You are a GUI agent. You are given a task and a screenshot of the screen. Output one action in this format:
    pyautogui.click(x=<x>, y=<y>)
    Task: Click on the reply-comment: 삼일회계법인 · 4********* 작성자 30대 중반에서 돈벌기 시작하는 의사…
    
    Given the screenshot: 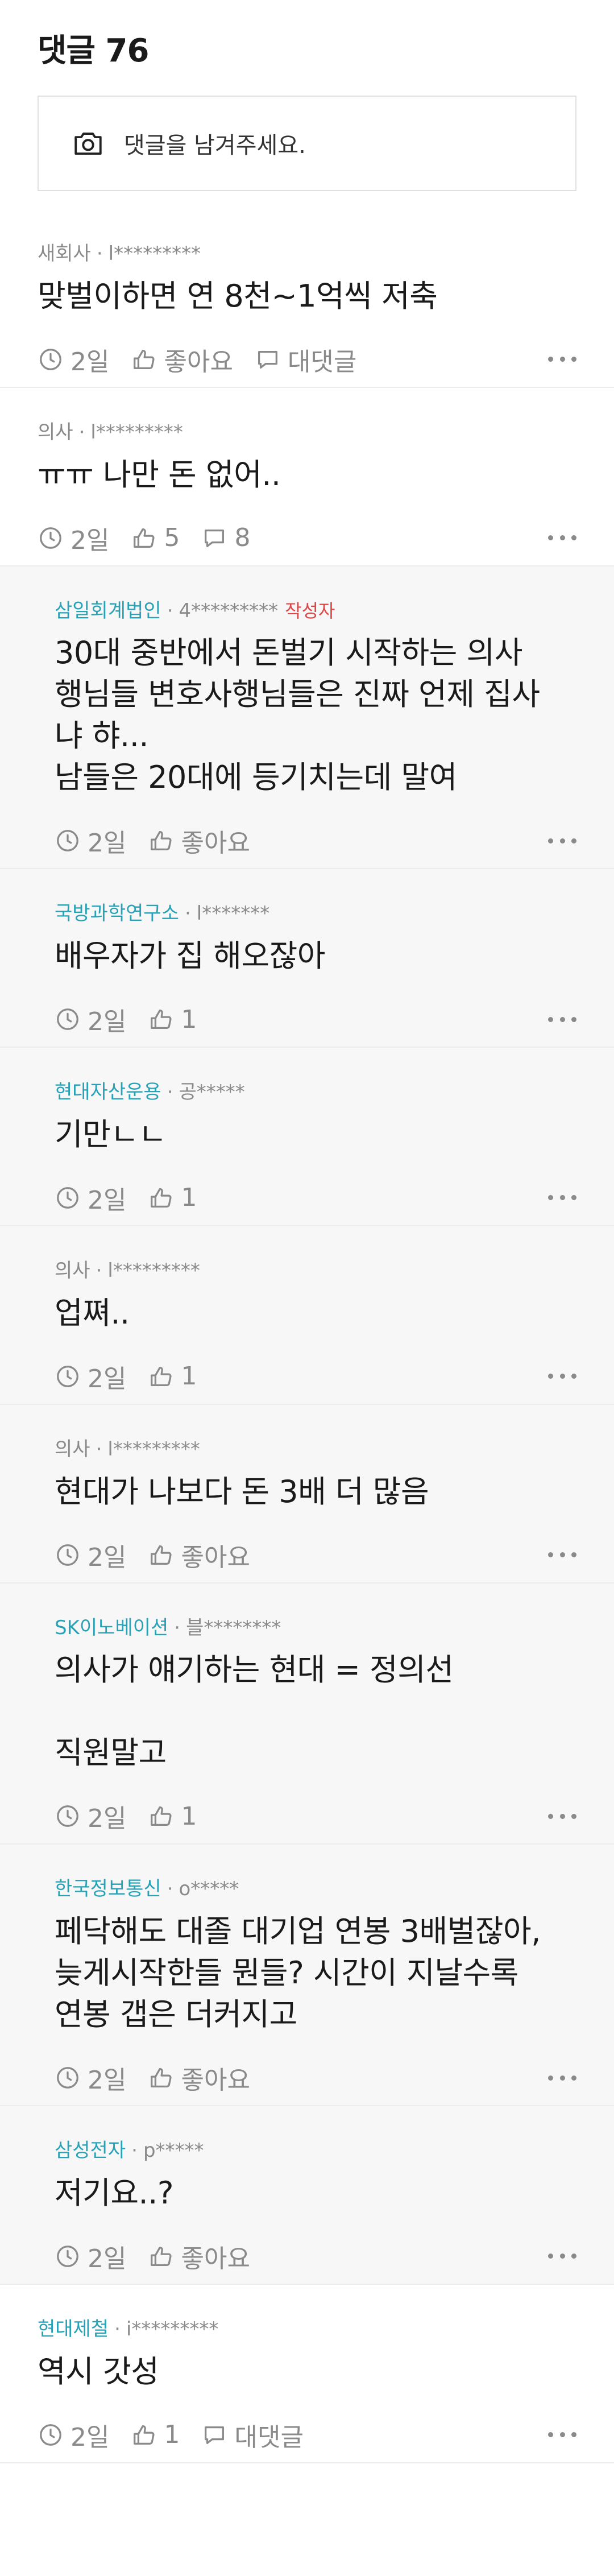 What is the action you would take?
    pyautogui.click(x=307, y=718)
    